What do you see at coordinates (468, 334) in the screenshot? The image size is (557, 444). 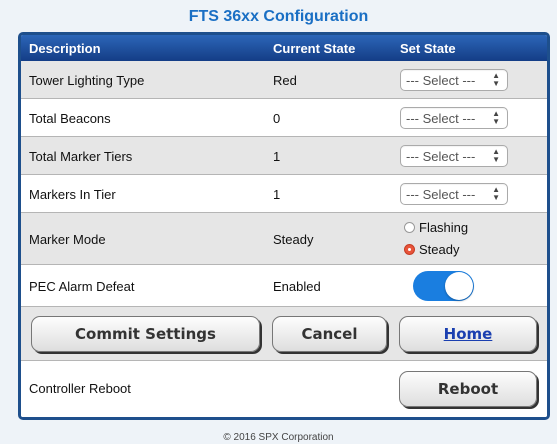 I see `home-button: Home` at bounding box center [468, 334].